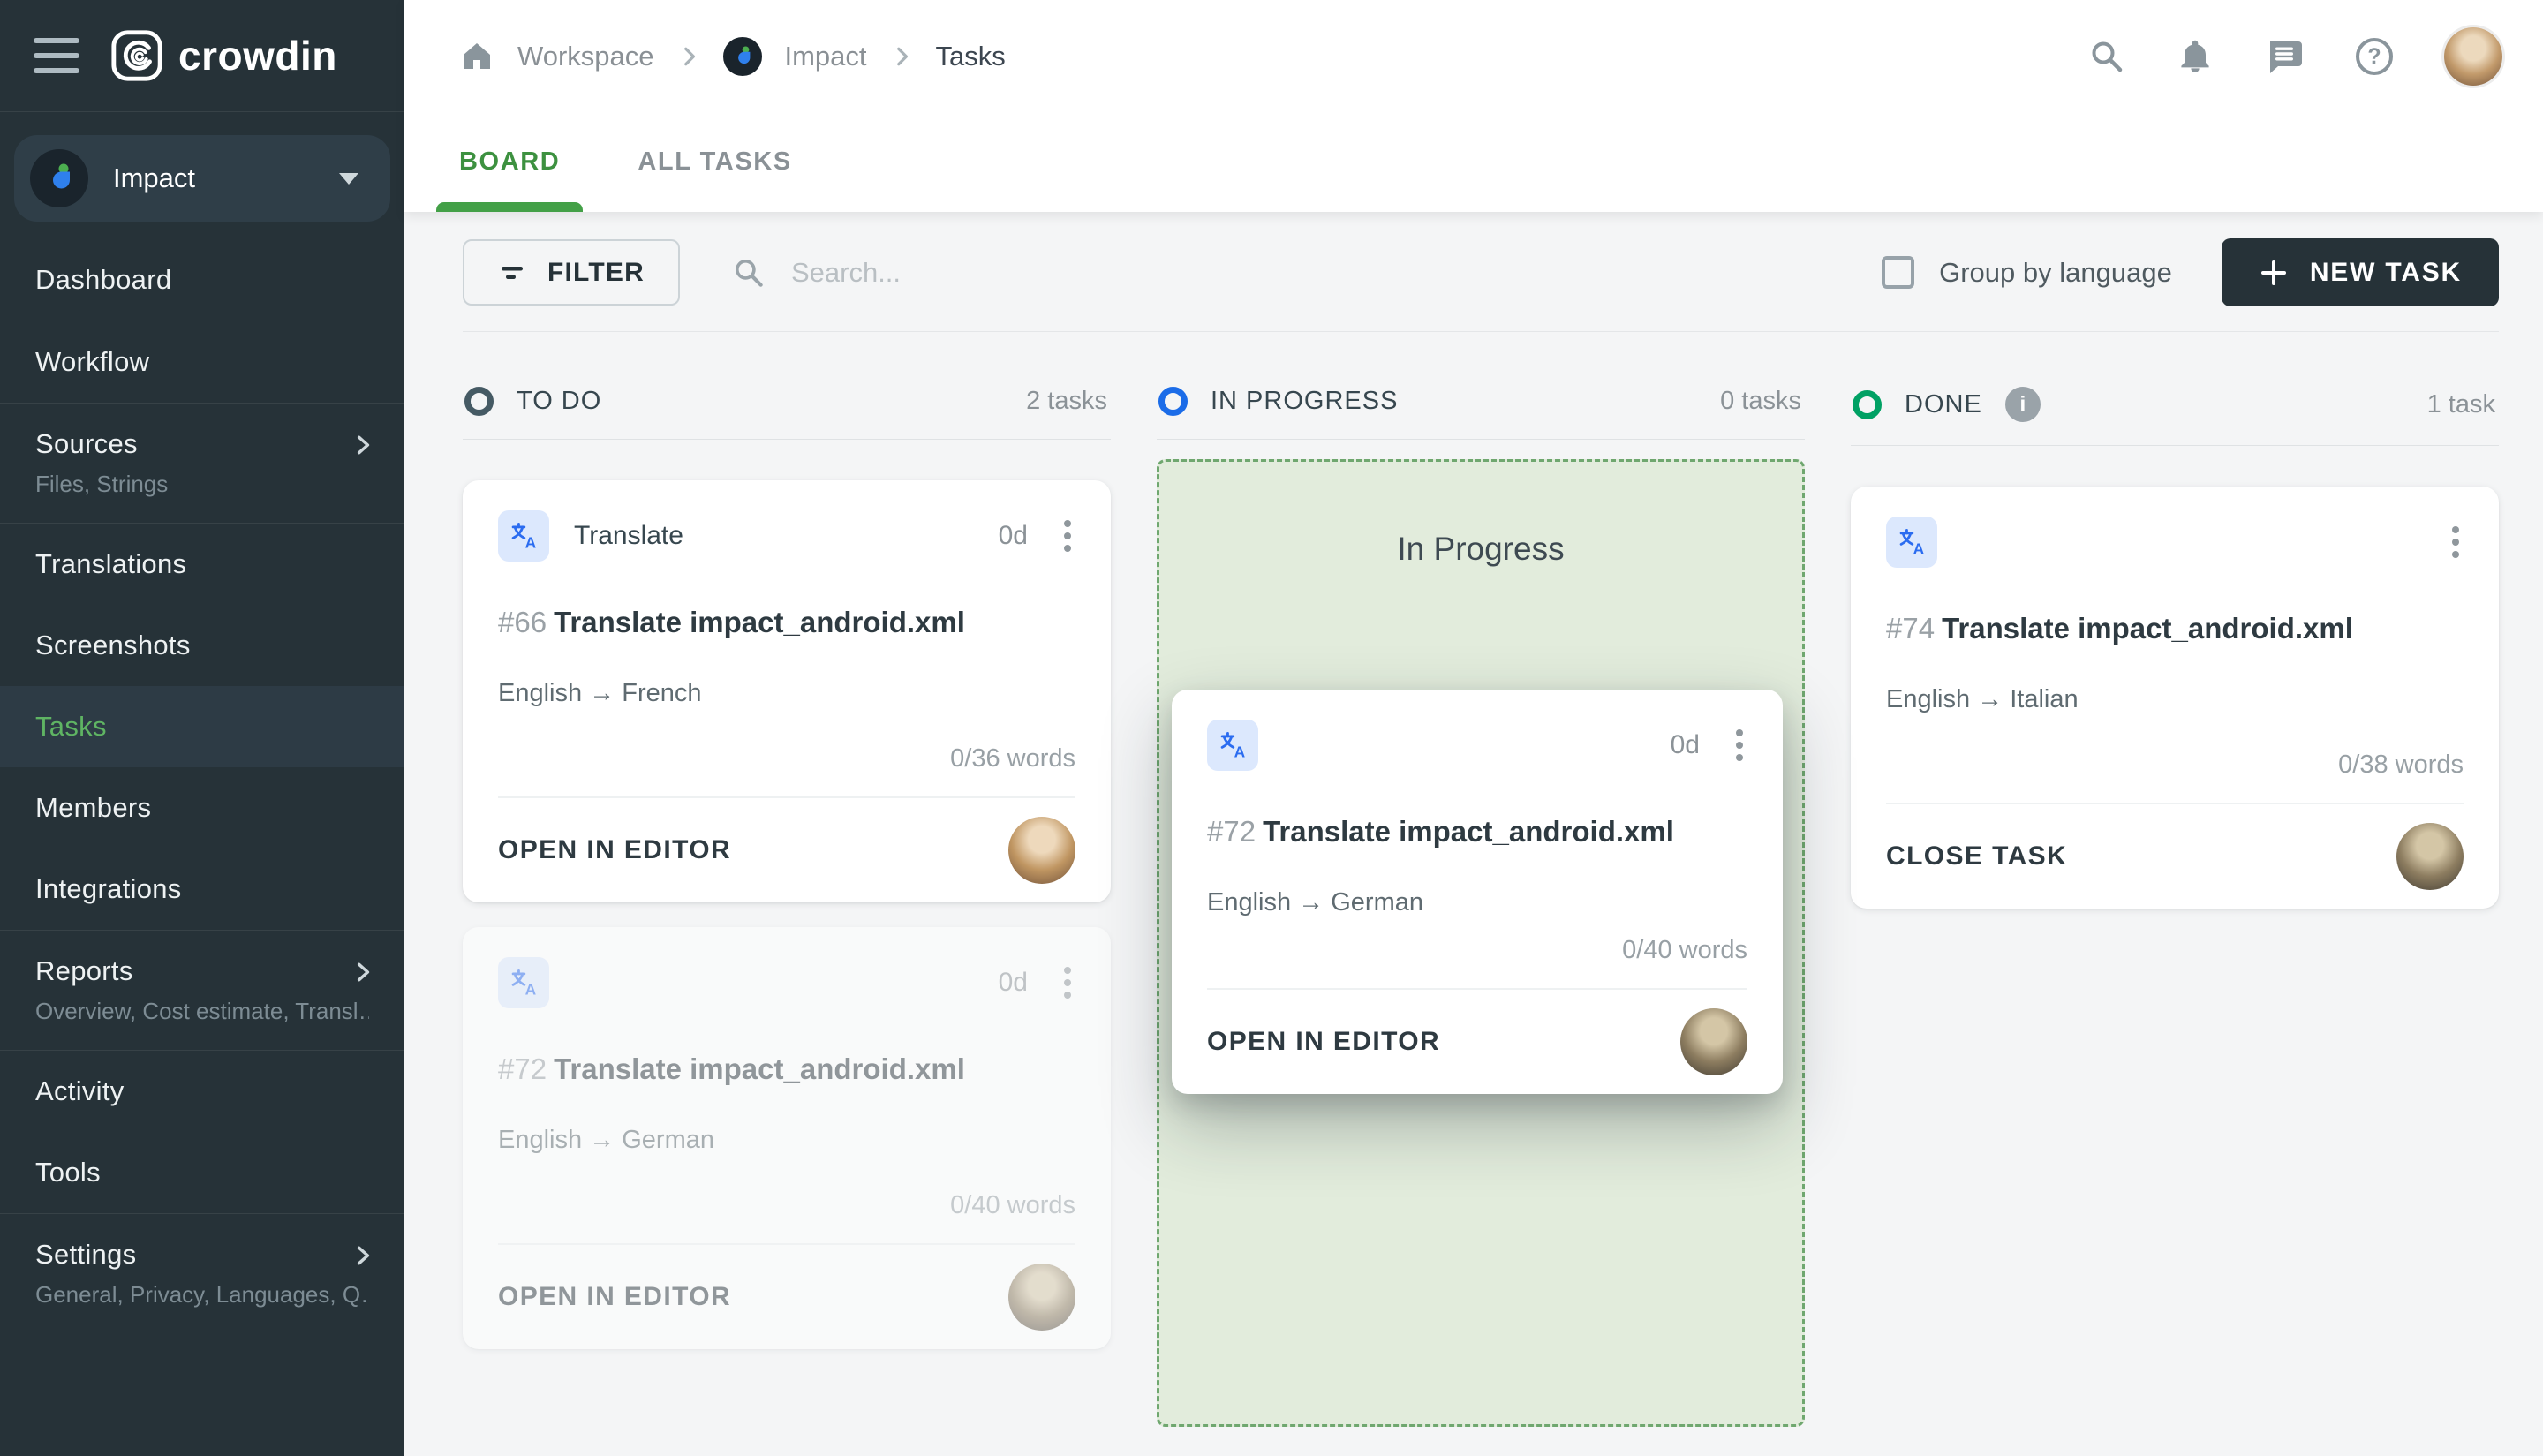 The width and height of the screenshot is (2543, 1456). Describe the element at coordinates (1067, 401) in the screenshot. I see `todo-count: 2 tasks` at that location.